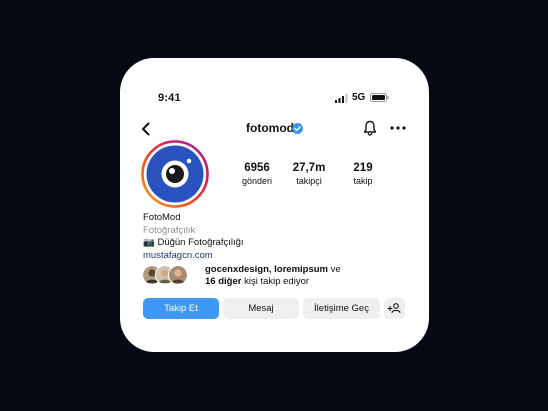  I want to click on message-button: Mesaj, so click(261, 308).